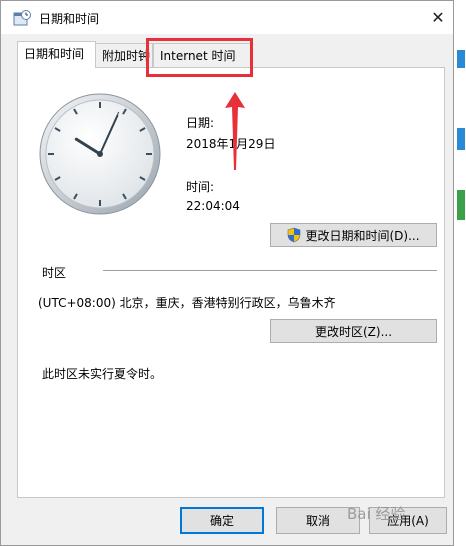 This screenshot has width=466, height=546. Describe the element at coordinates (187, 303) in the screenshot. I see `timezone-value: (UTC+08:00) 北京，重庆，香港特别行政区，乌鲁木齐` at that location.